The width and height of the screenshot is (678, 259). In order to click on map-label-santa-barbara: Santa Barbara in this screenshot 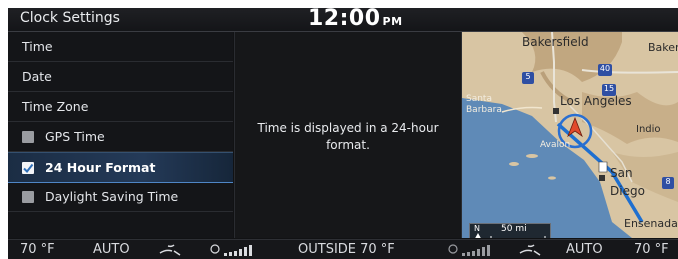, I will do `click(484, 104)`.